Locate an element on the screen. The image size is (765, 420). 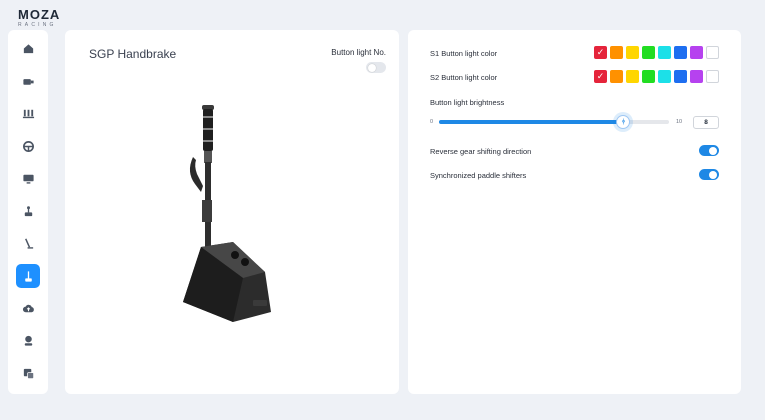
nav-cloud is located at coordinates (28, 309).